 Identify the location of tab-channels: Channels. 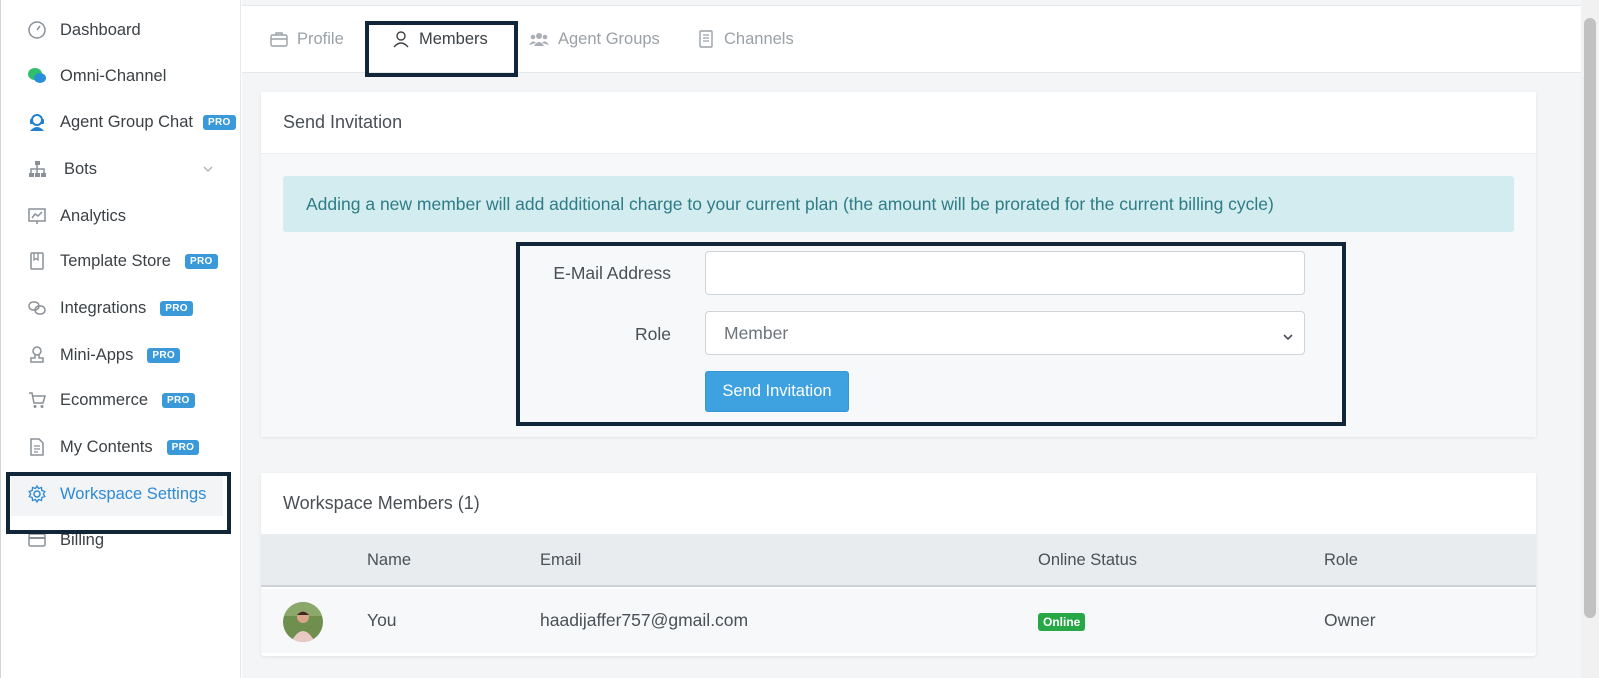
(745, 39).